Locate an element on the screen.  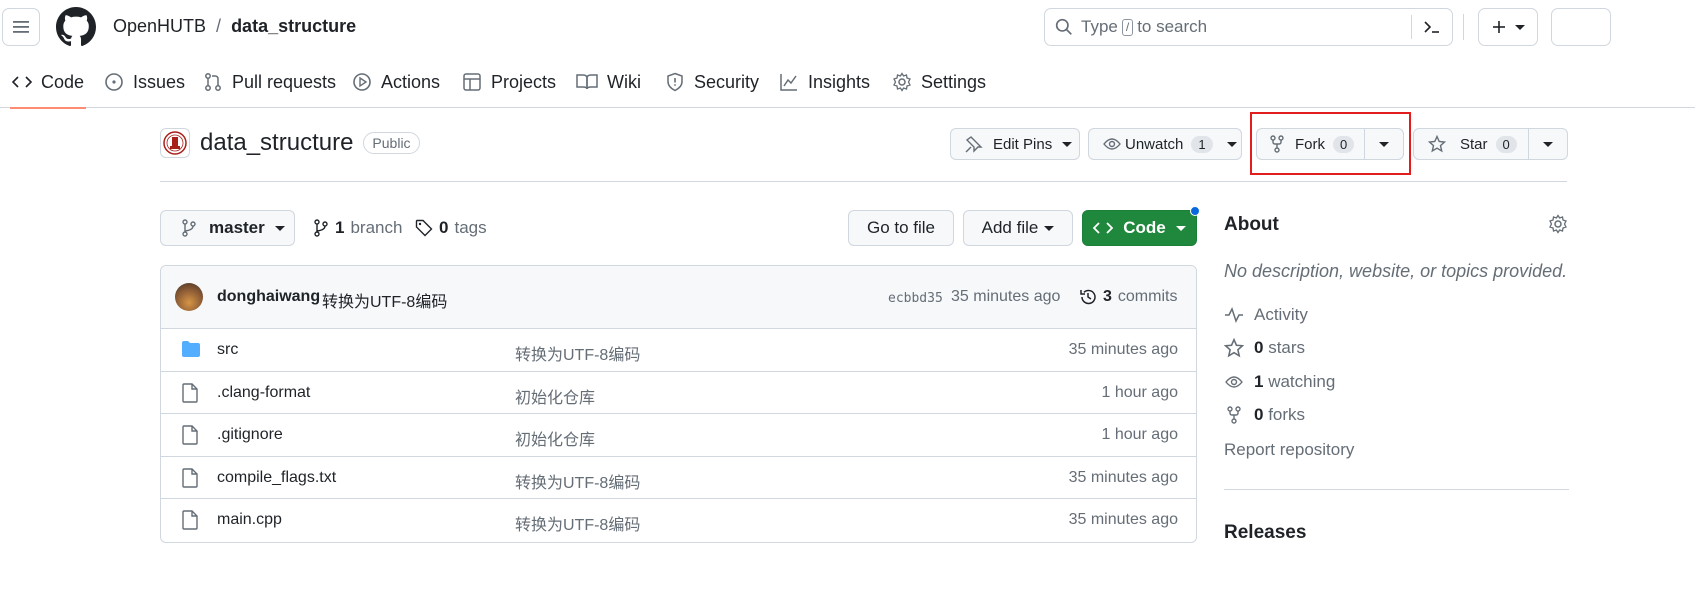
tab-code: Code is located at coordinates (48, 82).